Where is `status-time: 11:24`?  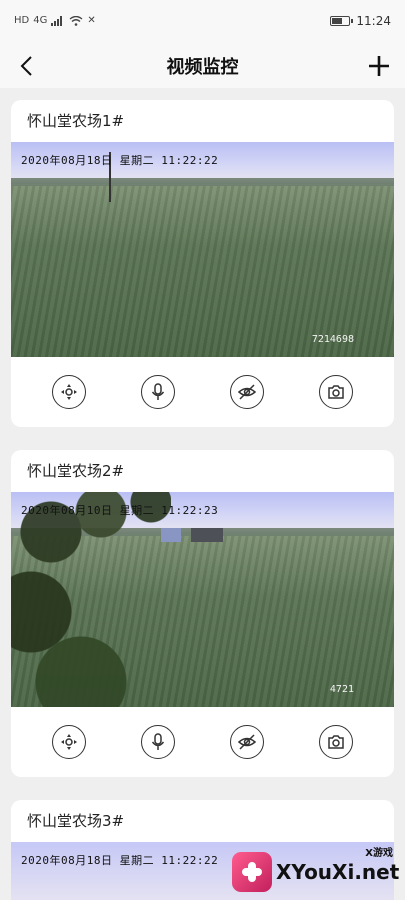 status-time: 11:24 is located at coordinates (373, 21).